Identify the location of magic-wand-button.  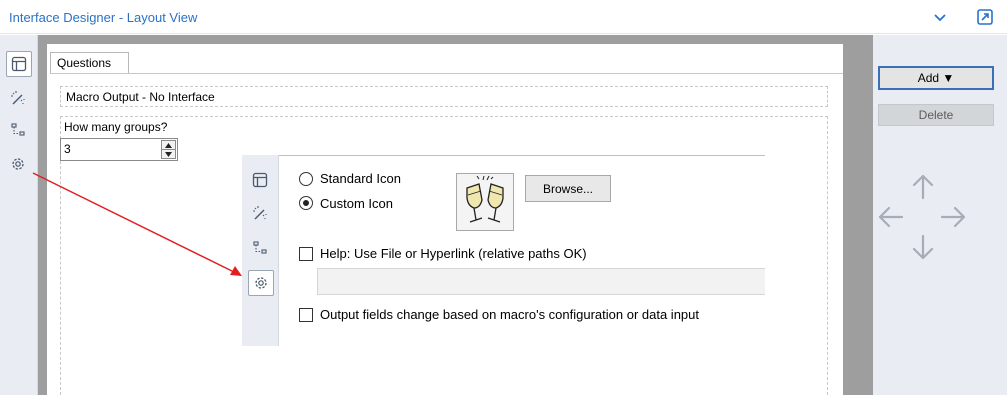
(19, 99).